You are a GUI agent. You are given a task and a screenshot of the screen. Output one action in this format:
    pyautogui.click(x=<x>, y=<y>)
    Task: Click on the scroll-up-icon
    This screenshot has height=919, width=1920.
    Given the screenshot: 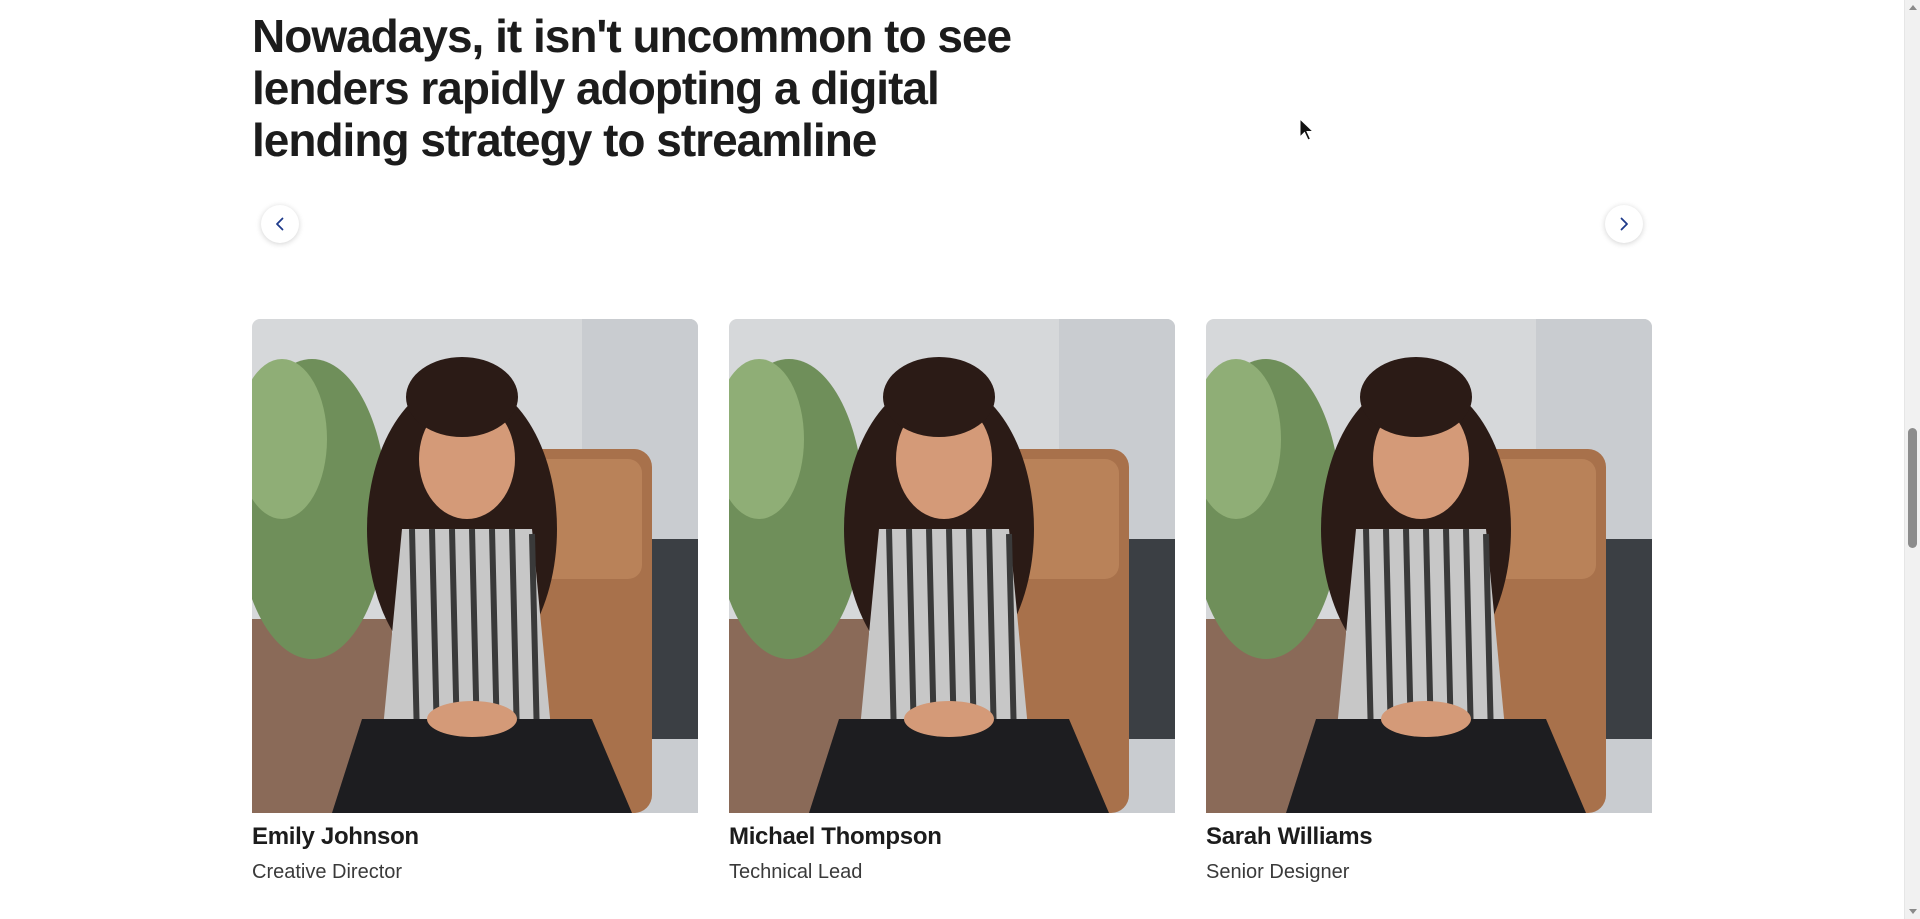 What is the action you would take?
    pyautogui.click(x=1913, y=7)
    